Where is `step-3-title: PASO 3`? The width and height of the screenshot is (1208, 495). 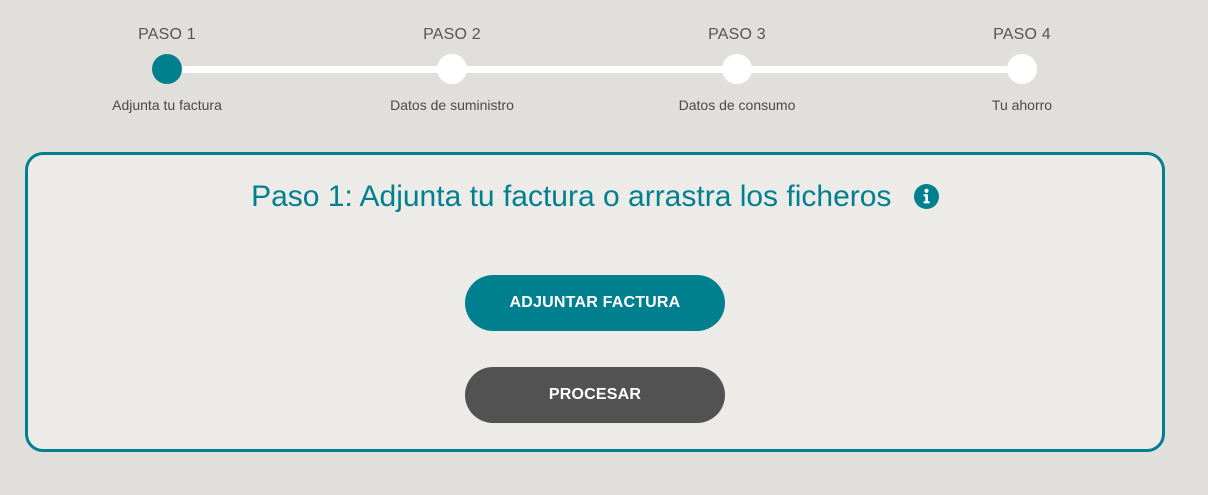 step-3-title: PASO 3 is located at coordinates (737, 34).